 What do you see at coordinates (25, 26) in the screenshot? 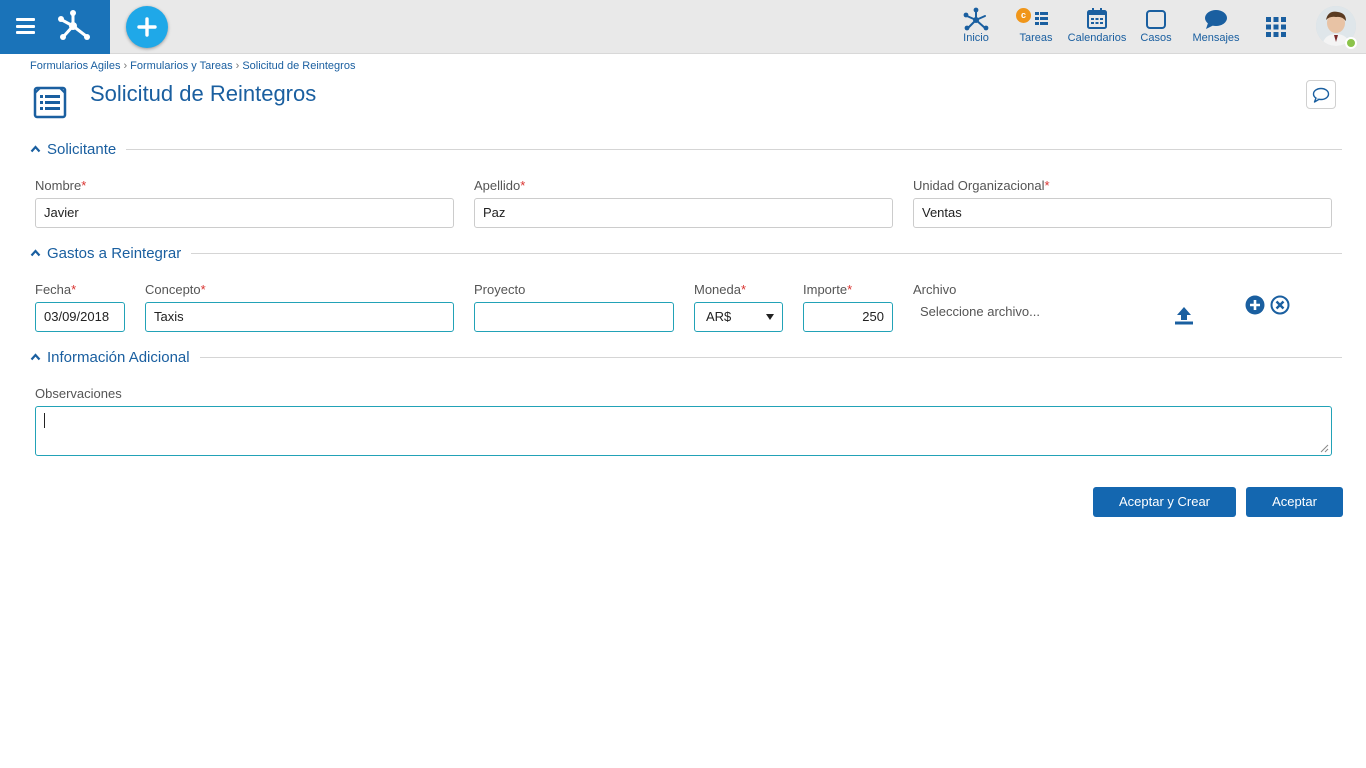
I see `hamburger-menu-icon` at bounding box center [25, 26].